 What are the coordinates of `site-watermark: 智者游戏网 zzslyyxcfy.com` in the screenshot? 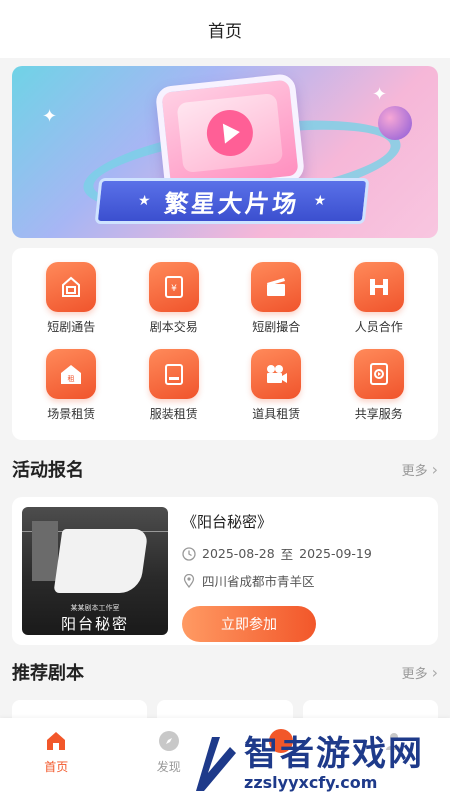 It's located at (320, 763).